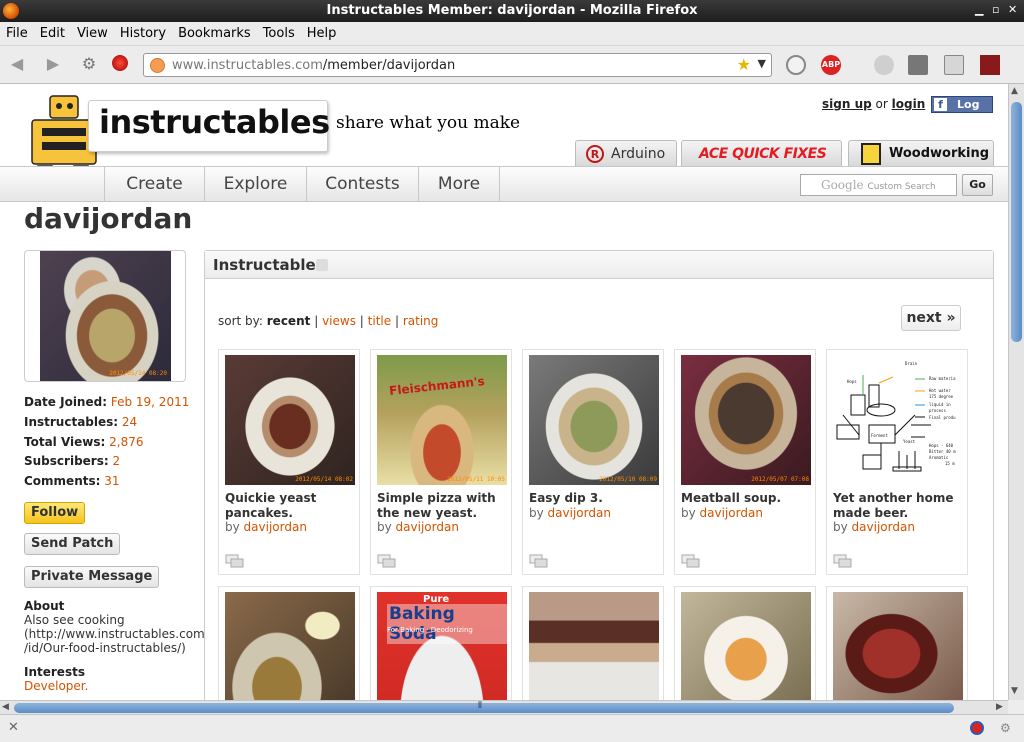 The height and width of the screenshot is (742, 1024). What do you see at coordinates (909, 104) in the screenshot?
I see `login-link: login` at bounding box center [909, 104].